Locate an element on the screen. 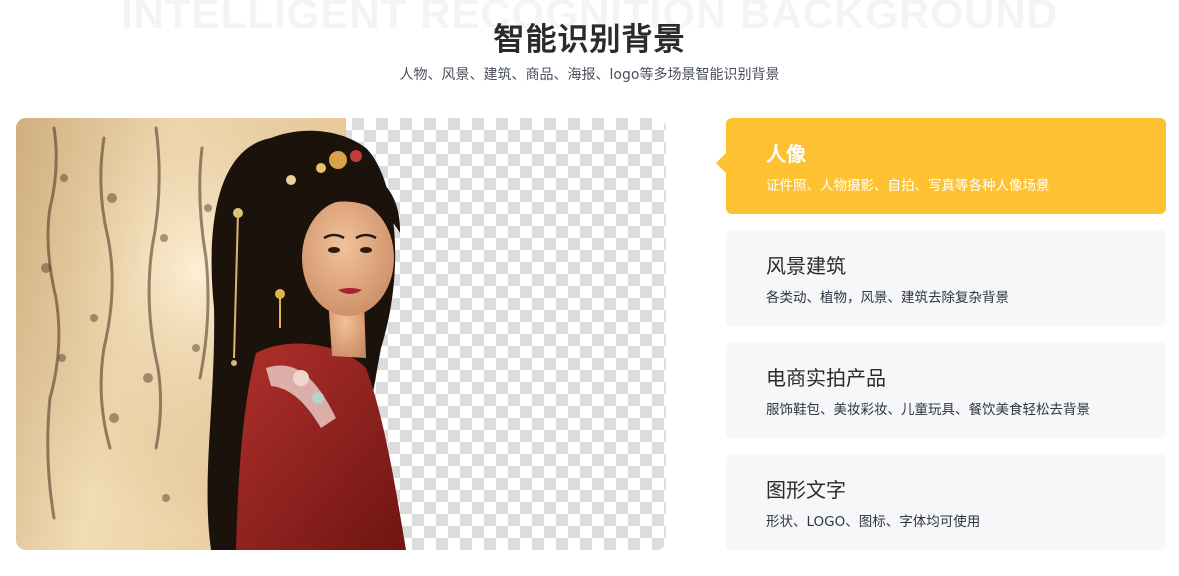  card-ecommerce-products: 电商实拍产品 服饰鞋包、美妆彩妆、儿童玩具、餐饮美食轻松去背景 is located at coordinates (946, 390).